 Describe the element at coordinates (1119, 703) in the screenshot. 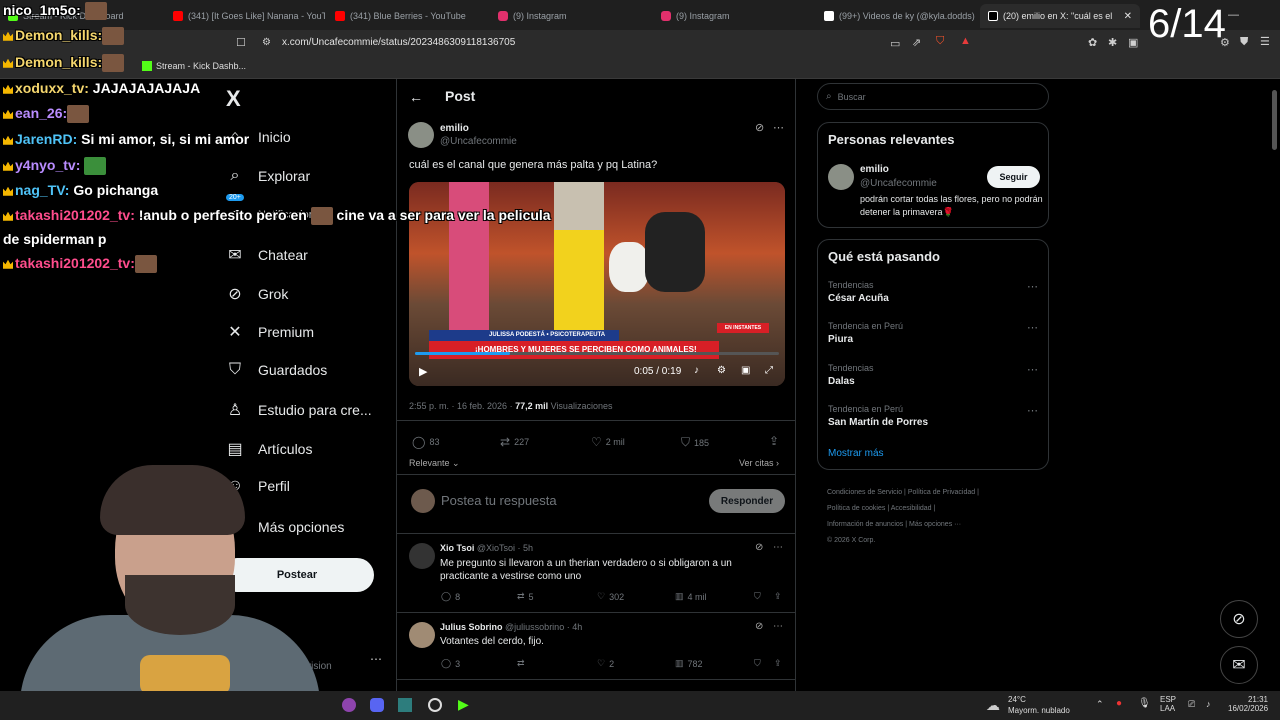

I see `tray-app-icon: ●` at that location.